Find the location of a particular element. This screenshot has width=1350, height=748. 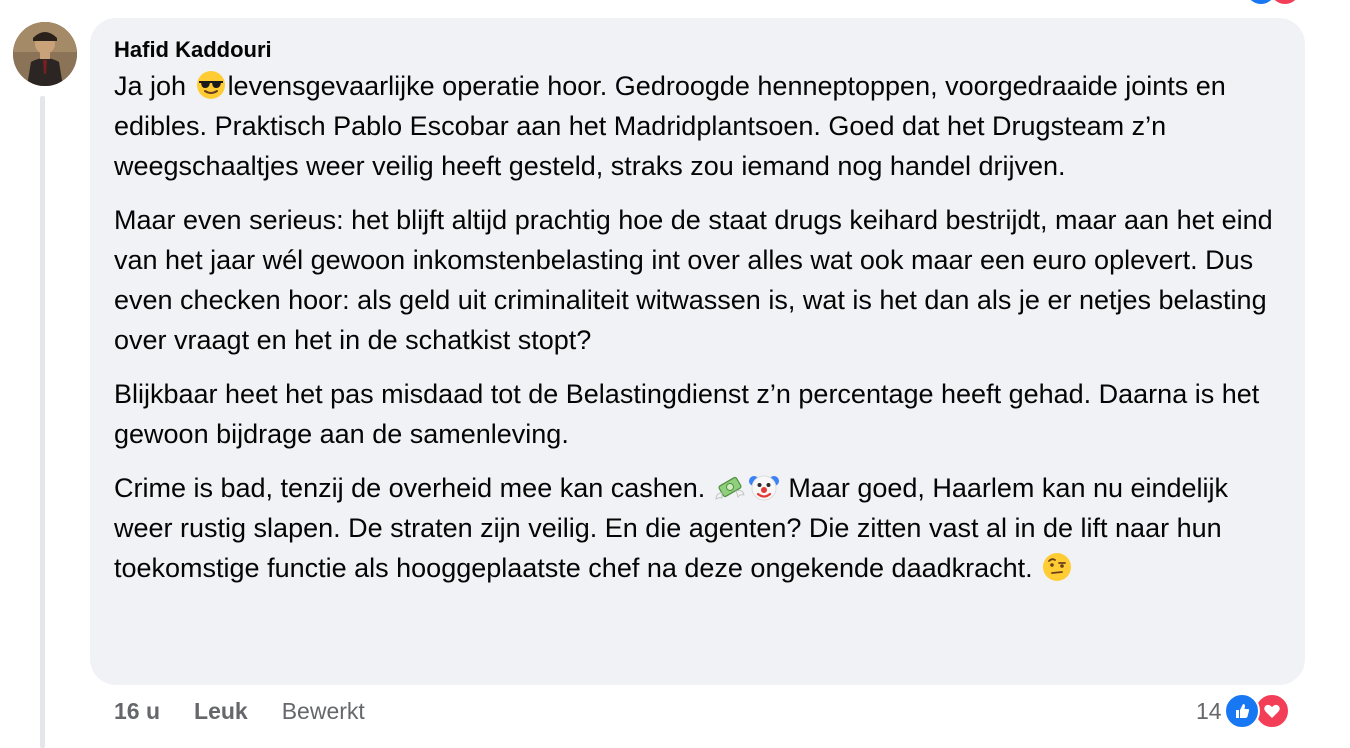

edited-label: Bewerkt is located at coordinates (323, 710).